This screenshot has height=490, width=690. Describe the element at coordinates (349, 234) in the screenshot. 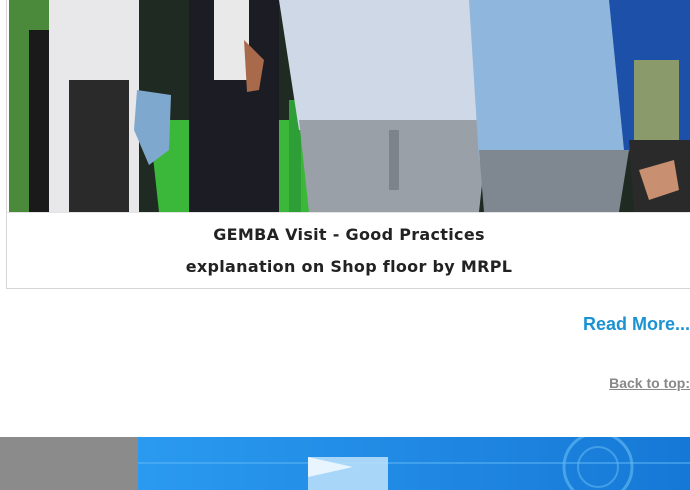

I see `caption-line-1: GEMBA Visit - Good Practices` at that location.